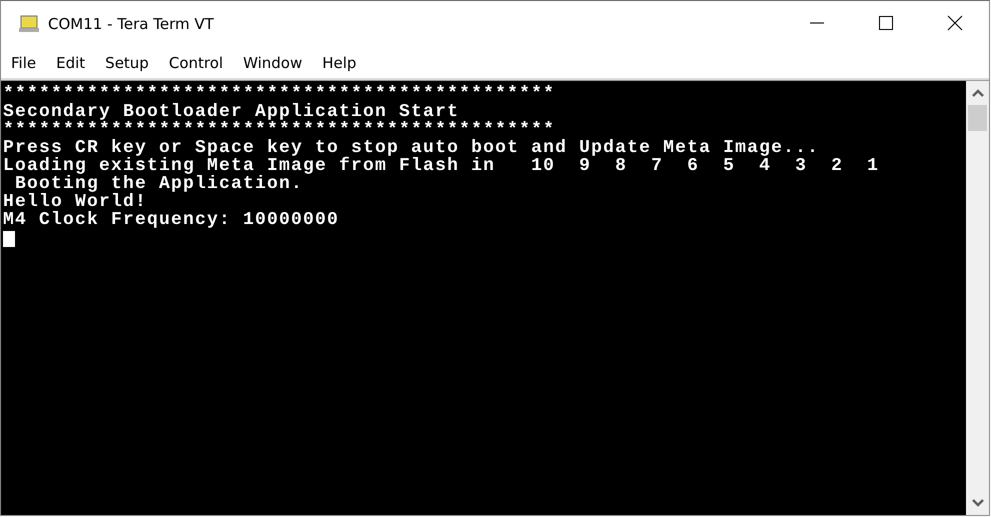 This screenshot has width=991, height=517. What do you see at coordinates (977, 298) in the screenshot?
I see `scrollbar` at bounding box center [977, 298].